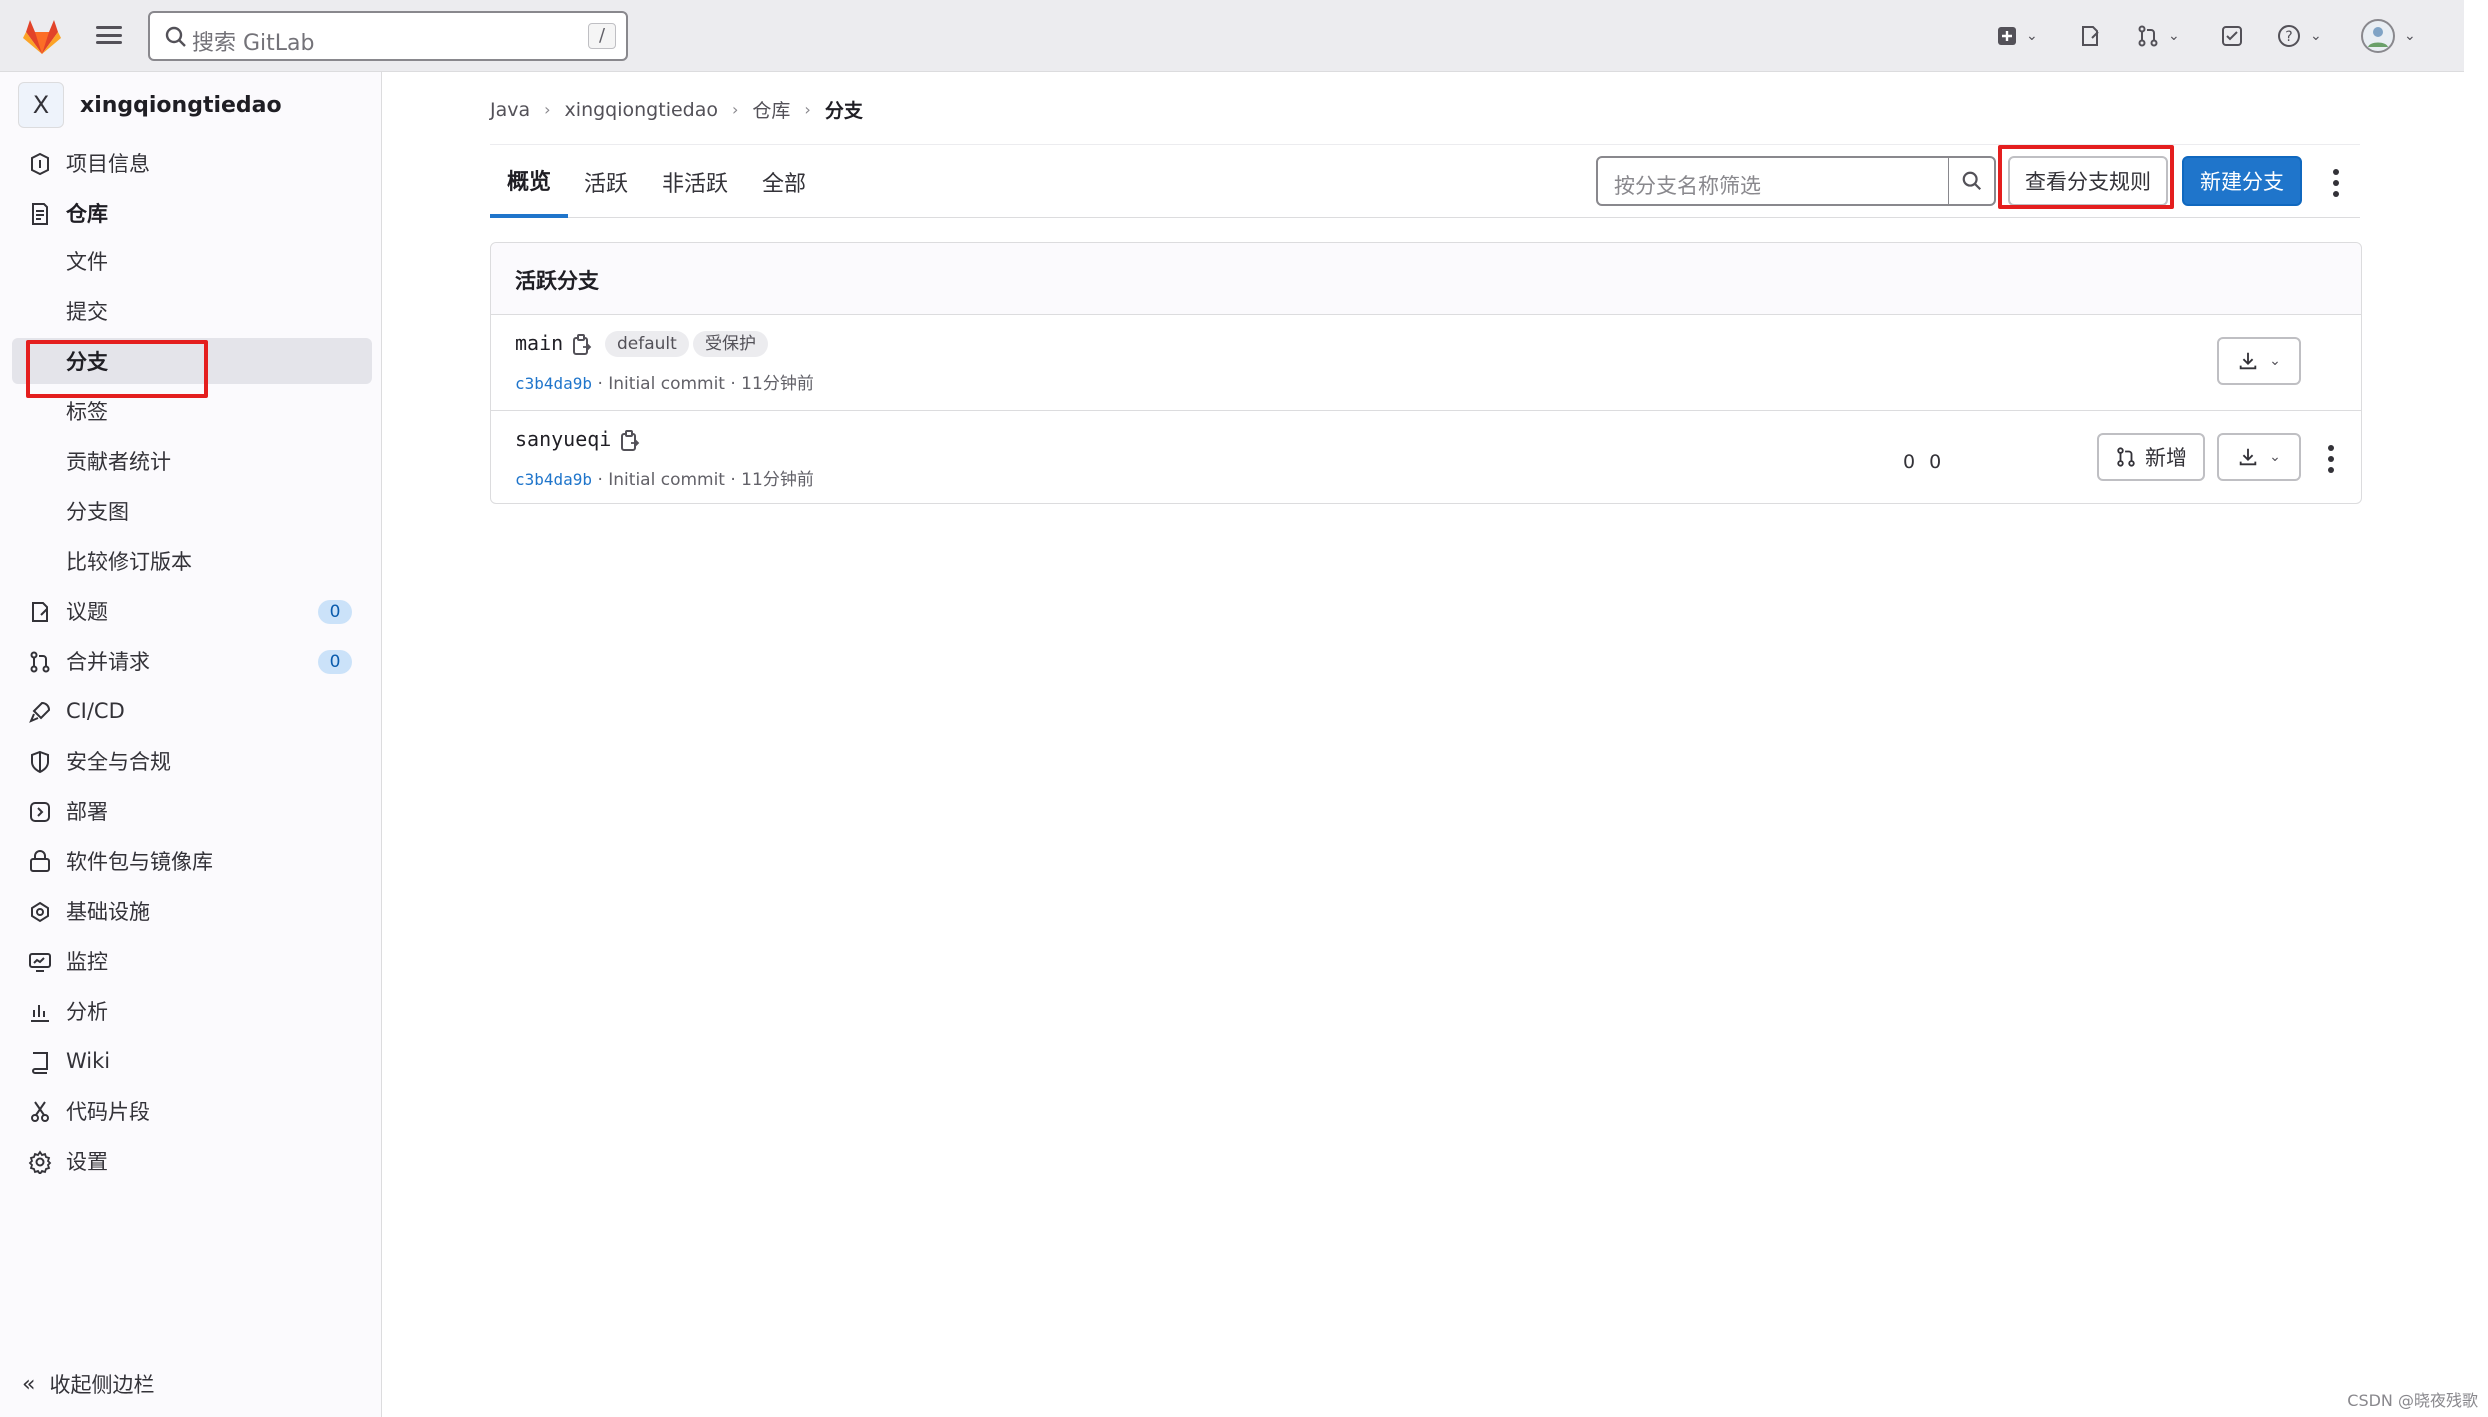  I want to click on merge-requests-dropdown: ⌄, so click(2158, 36).